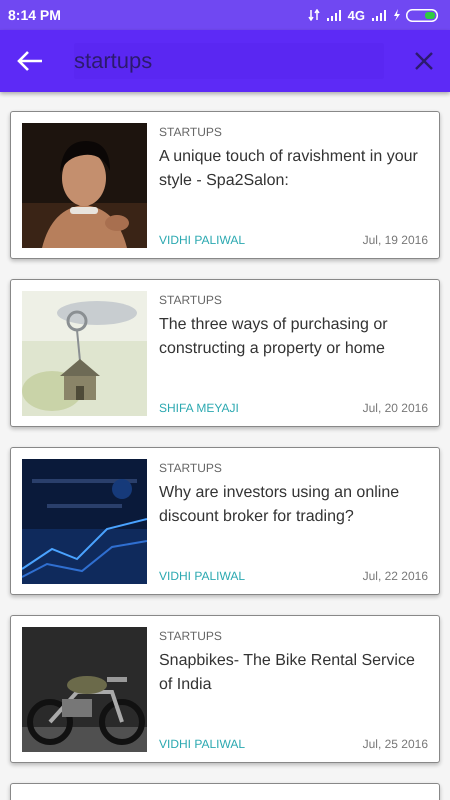  I want to click on data-arrows-icon, so click(314, 15).